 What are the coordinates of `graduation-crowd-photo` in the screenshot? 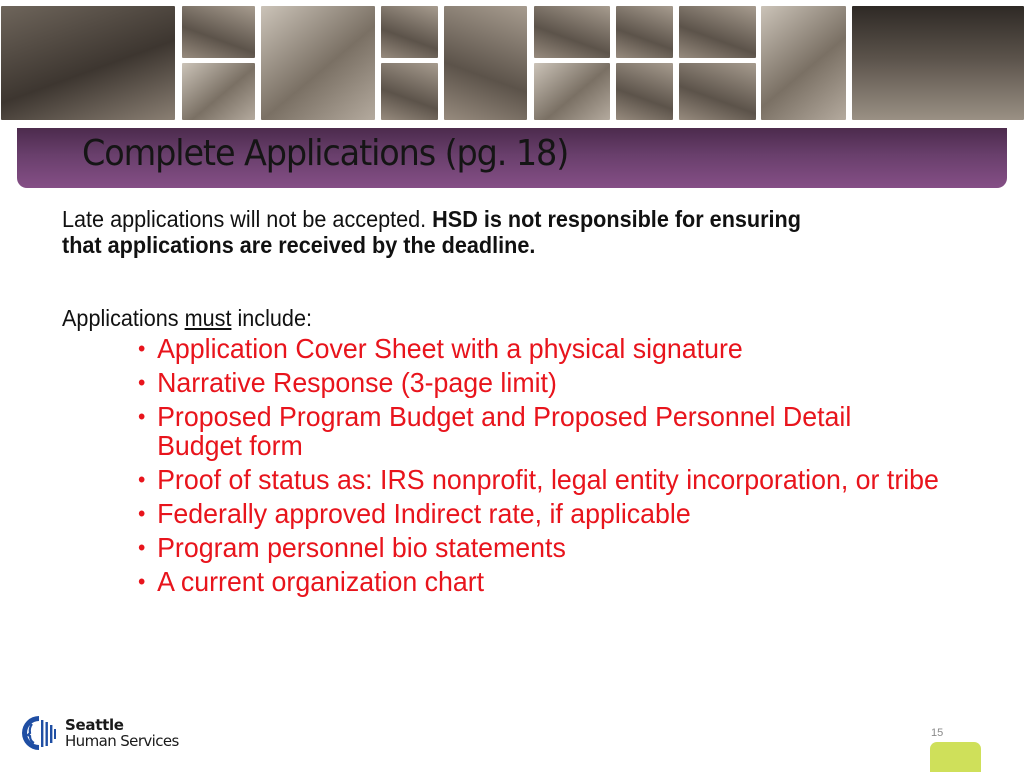 It's located at (938, 63).